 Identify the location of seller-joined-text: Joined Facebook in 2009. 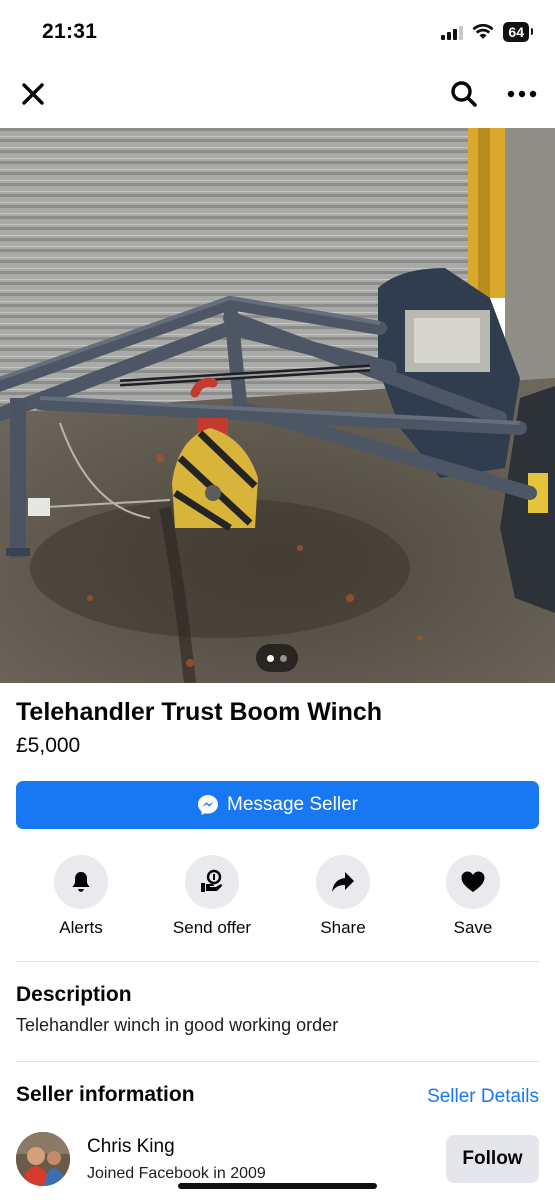
(176, 1173).